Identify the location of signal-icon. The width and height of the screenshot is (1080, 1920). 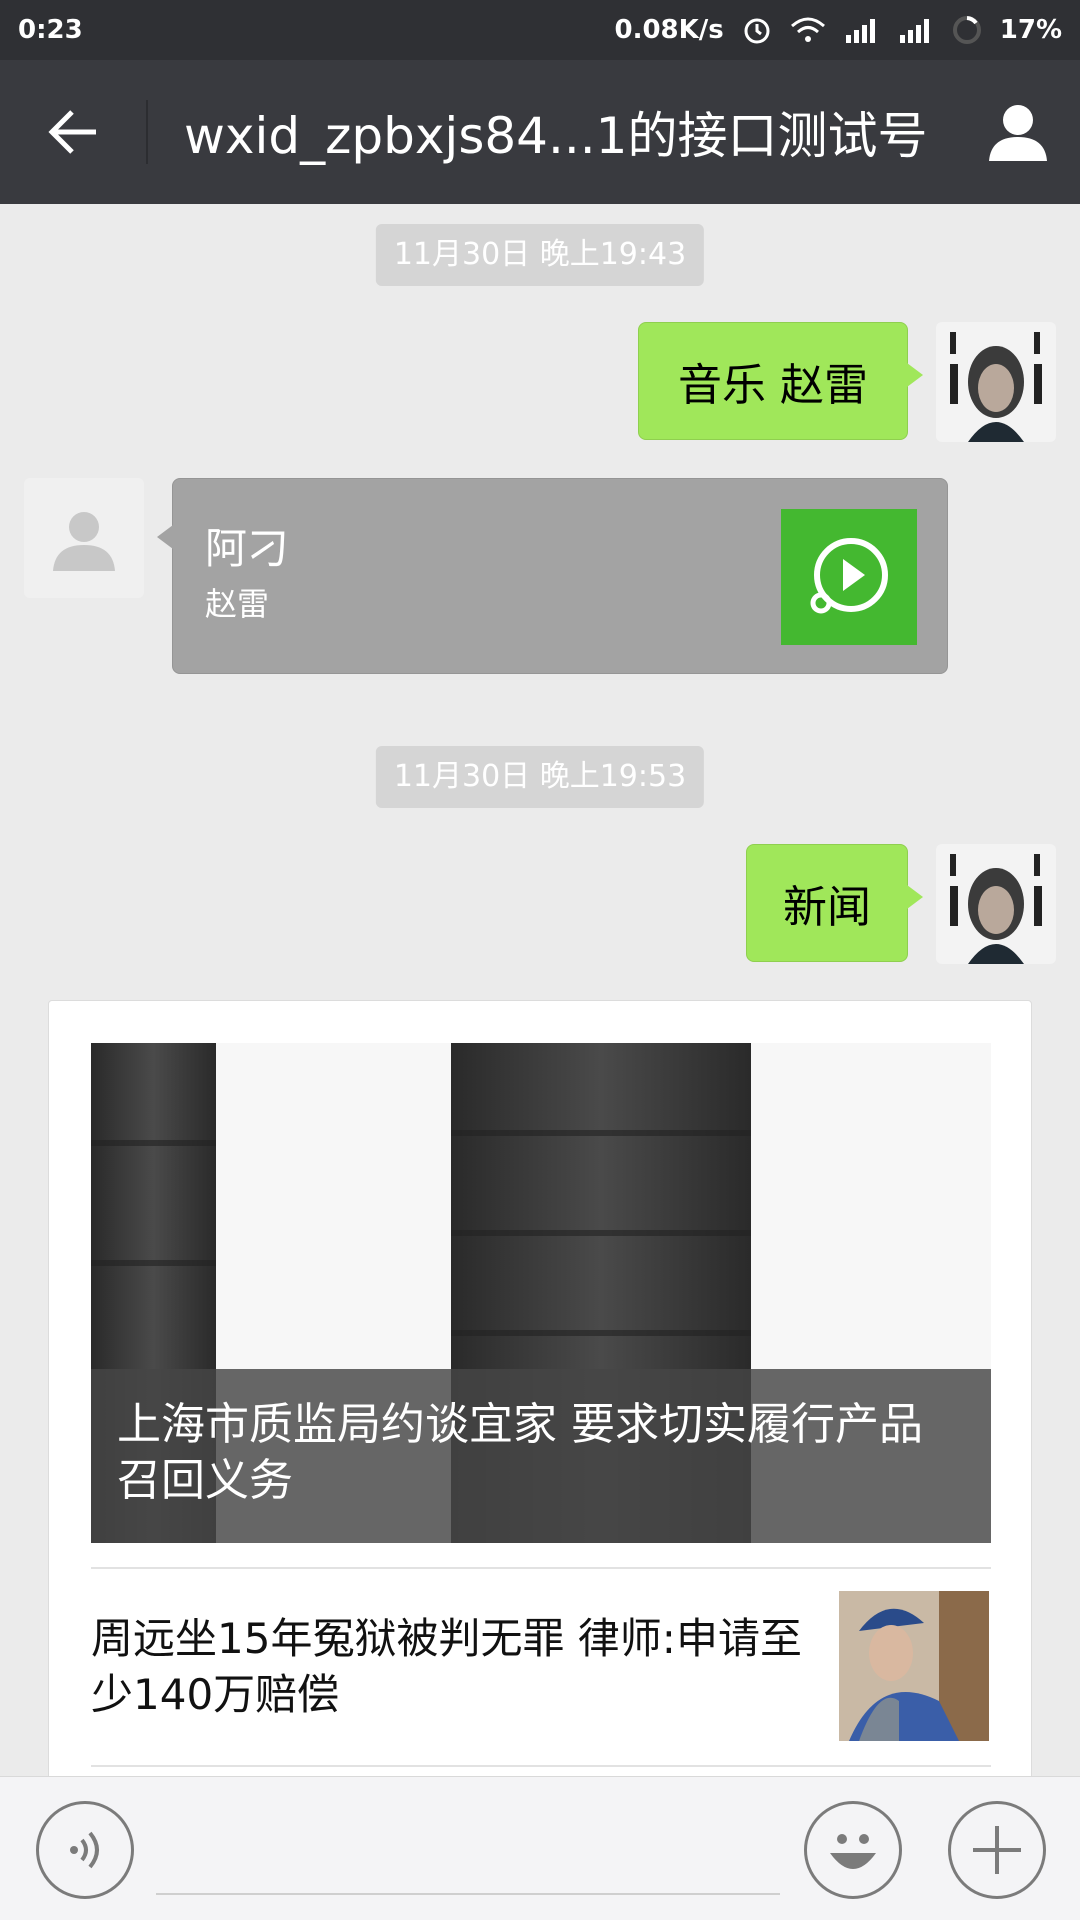
(862, 30).